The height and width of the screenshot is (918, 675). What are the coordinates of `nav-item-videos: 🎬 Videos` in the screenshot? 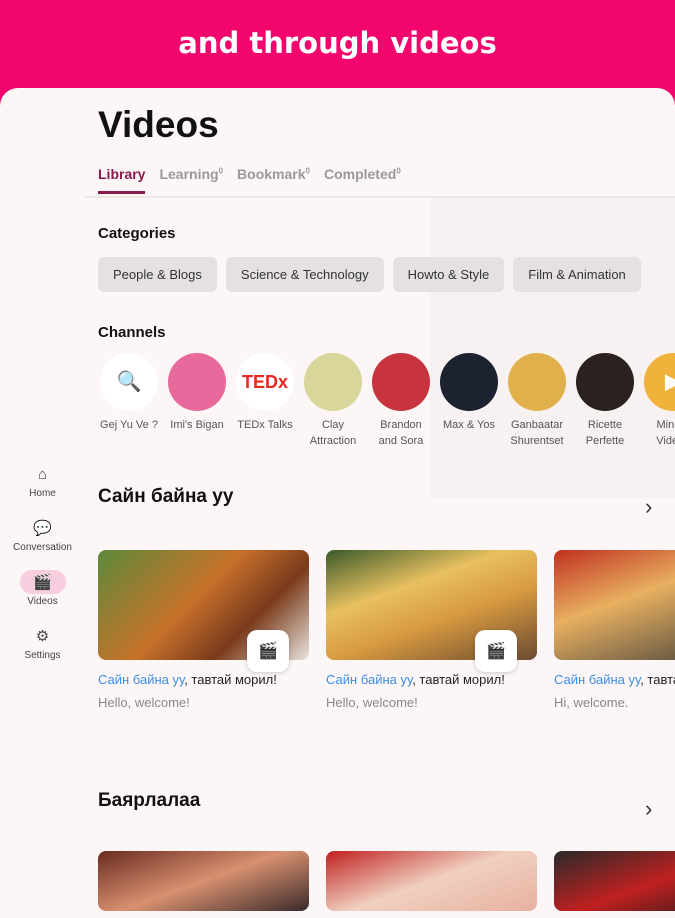 It's located at (42, 597).